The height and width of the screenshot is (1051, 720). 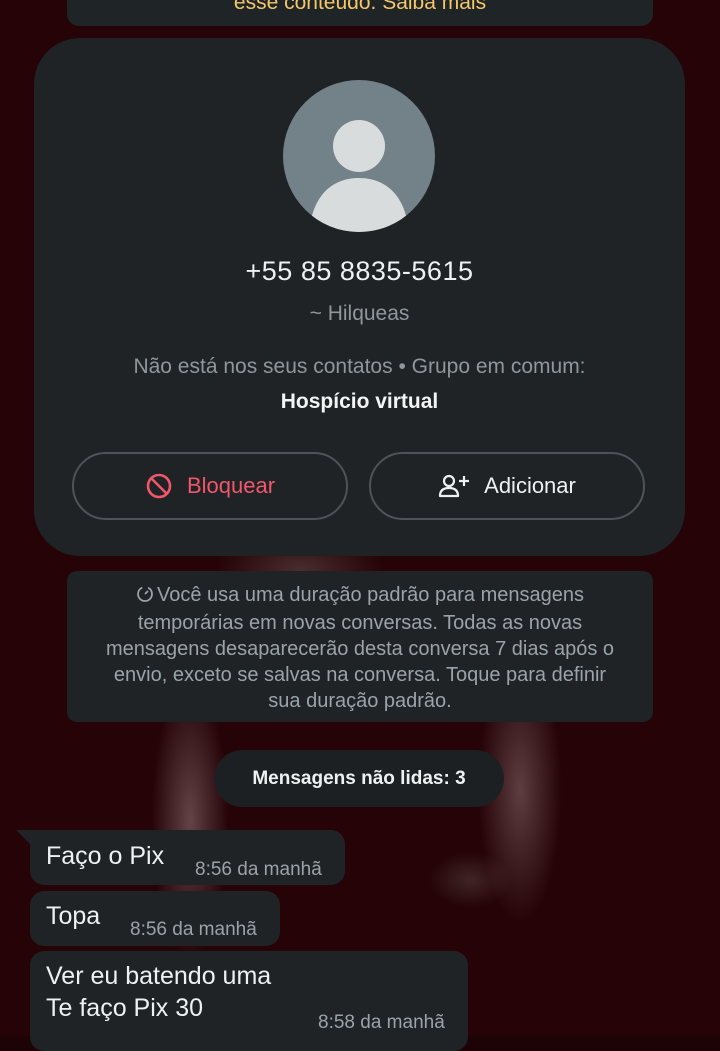 I want to click on unread-count-label: Mensagens não lidas: 3, so click(x=359, y=778).